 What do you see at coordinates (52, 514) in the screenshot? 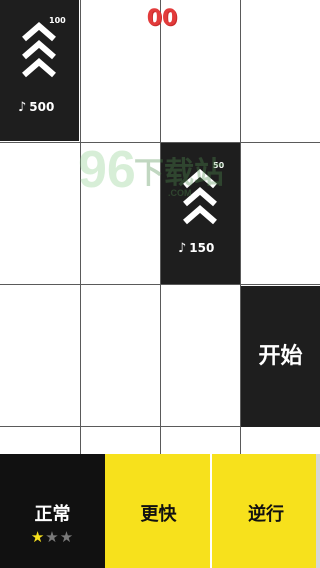
I see `mode-label: 正常` at bounding box center [52, 514].